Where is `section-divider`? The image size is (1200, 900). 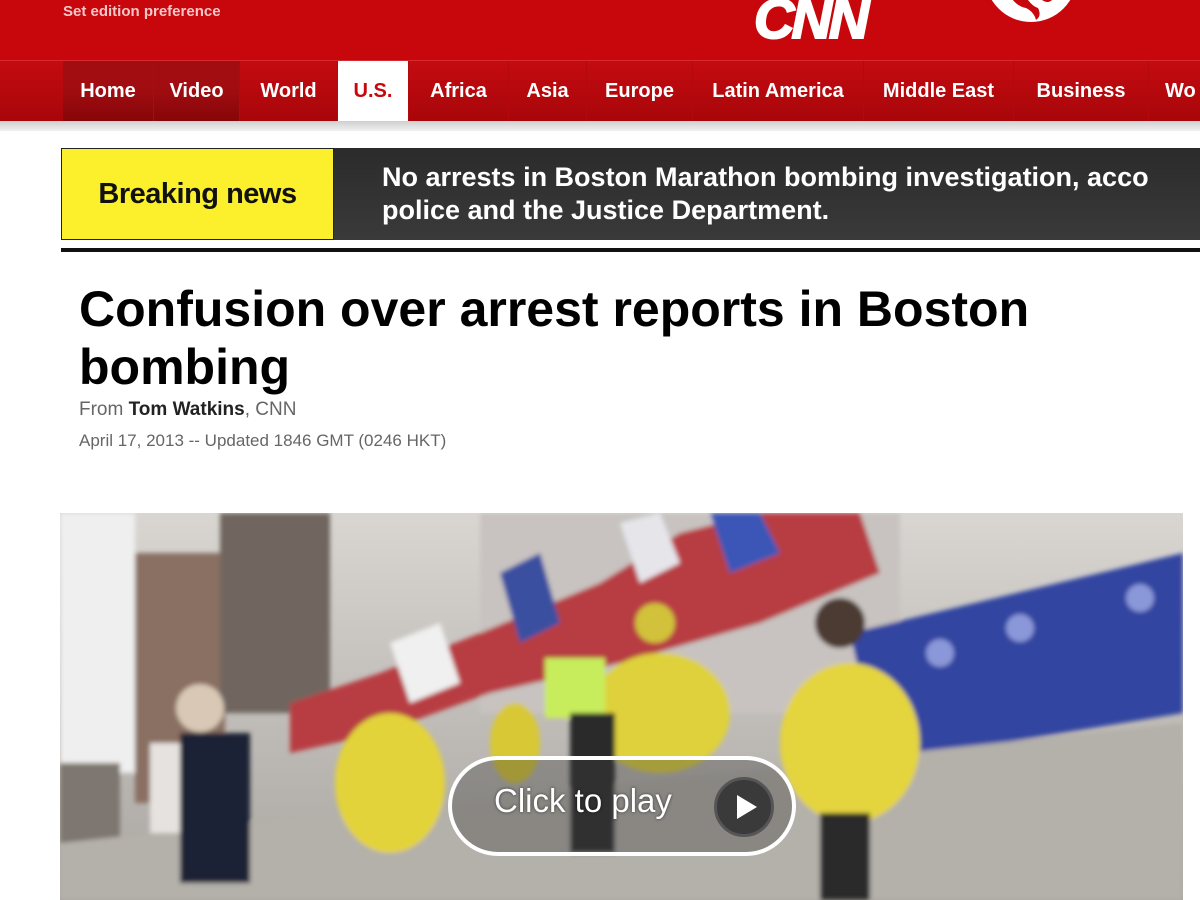
section-divider is located at coordinates (630, 250).